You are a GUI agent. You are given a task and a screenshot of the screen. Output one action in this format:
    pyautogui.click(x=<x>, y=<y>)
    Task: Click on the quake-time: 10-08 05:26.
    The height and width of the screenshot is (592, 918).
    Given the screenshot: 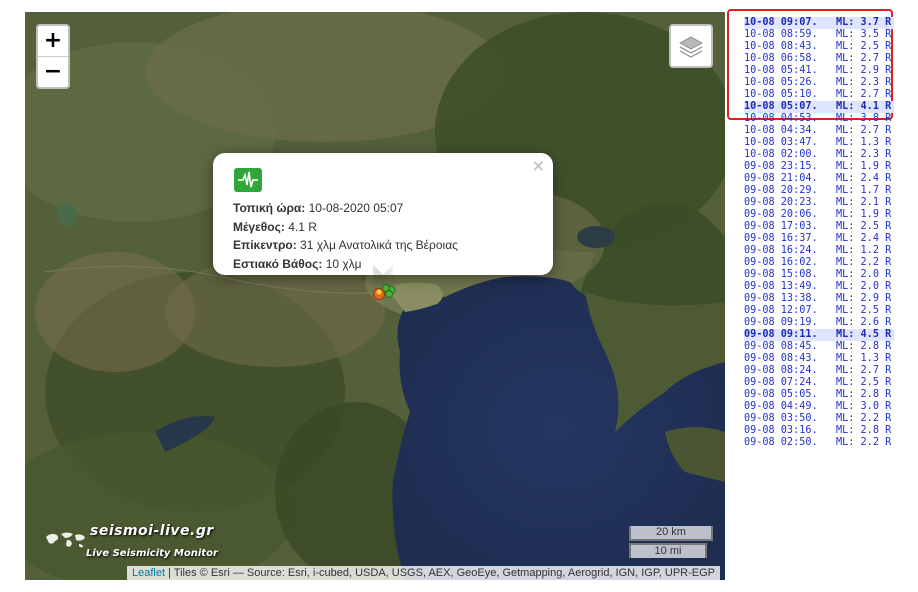 What is the action you would take?
    pyautogui.click(x=781, y=82)
    